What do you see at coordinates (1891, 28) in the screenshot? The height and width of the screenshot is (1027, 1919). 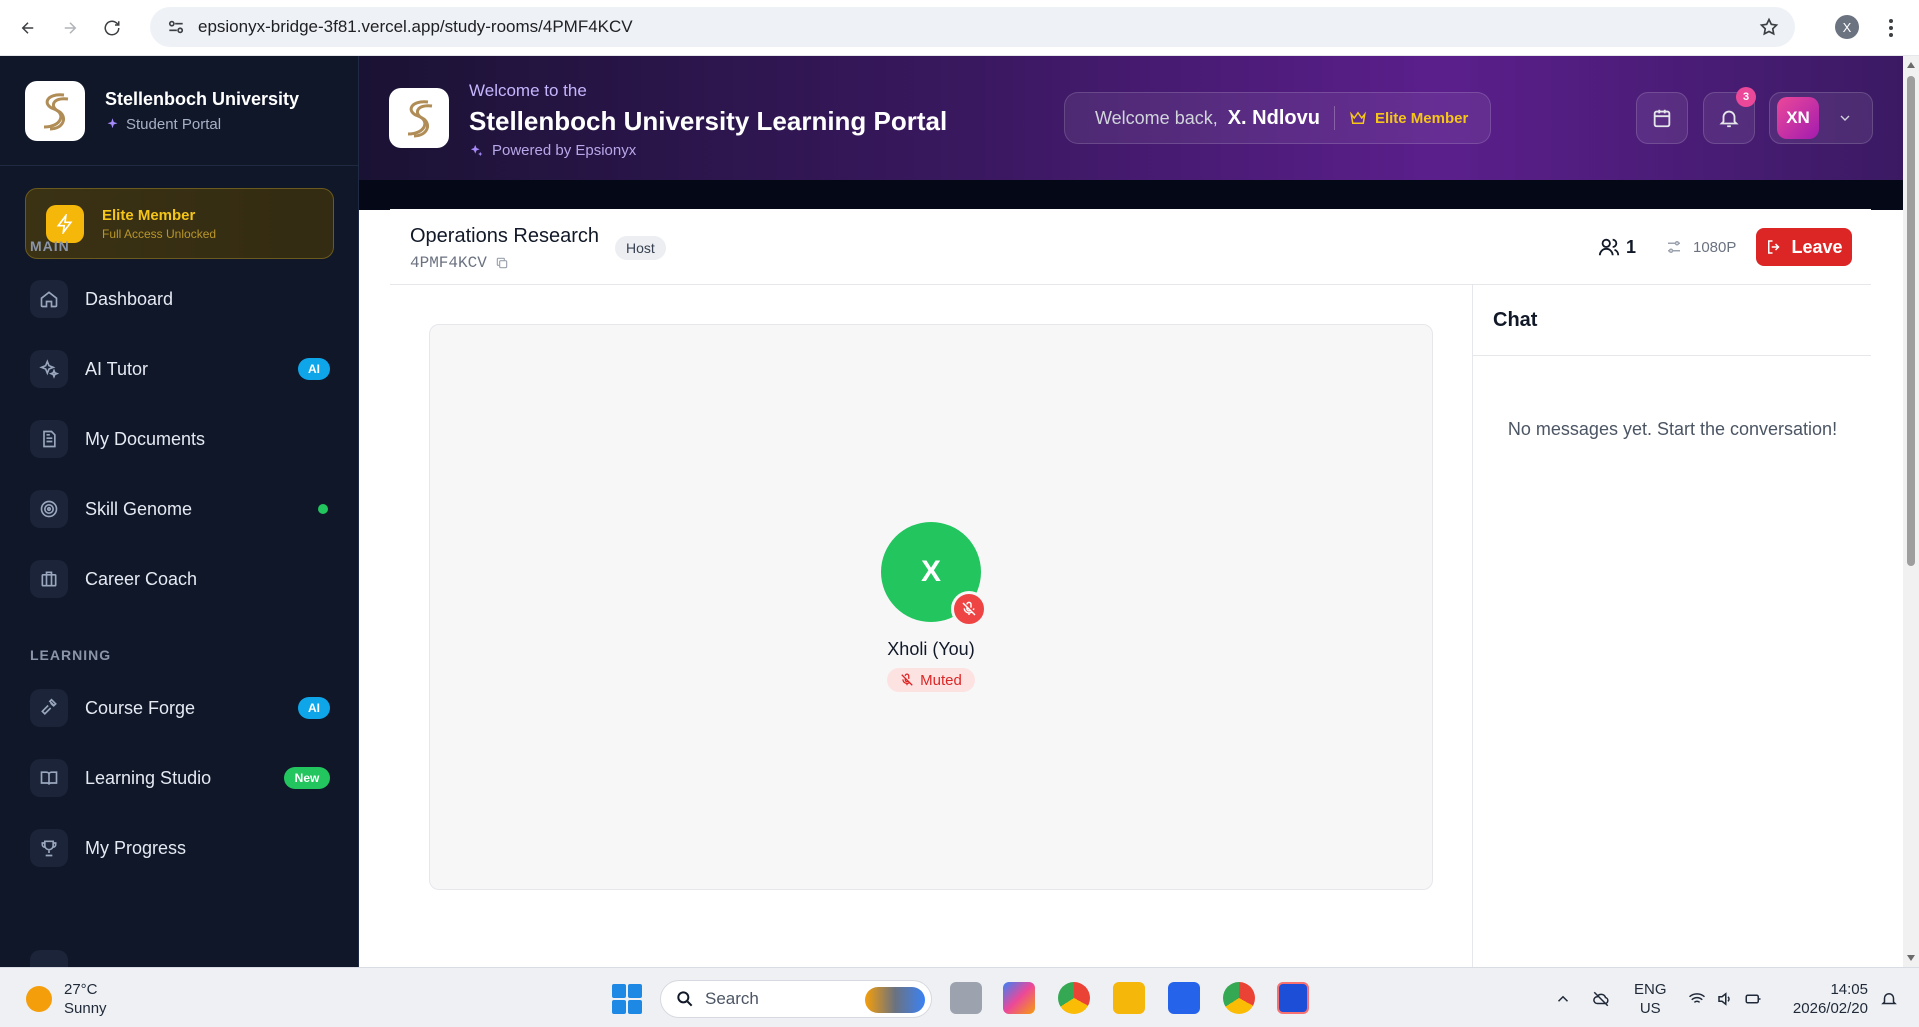 I see `browser-menu-icon` at bounding box center [1891, 28].